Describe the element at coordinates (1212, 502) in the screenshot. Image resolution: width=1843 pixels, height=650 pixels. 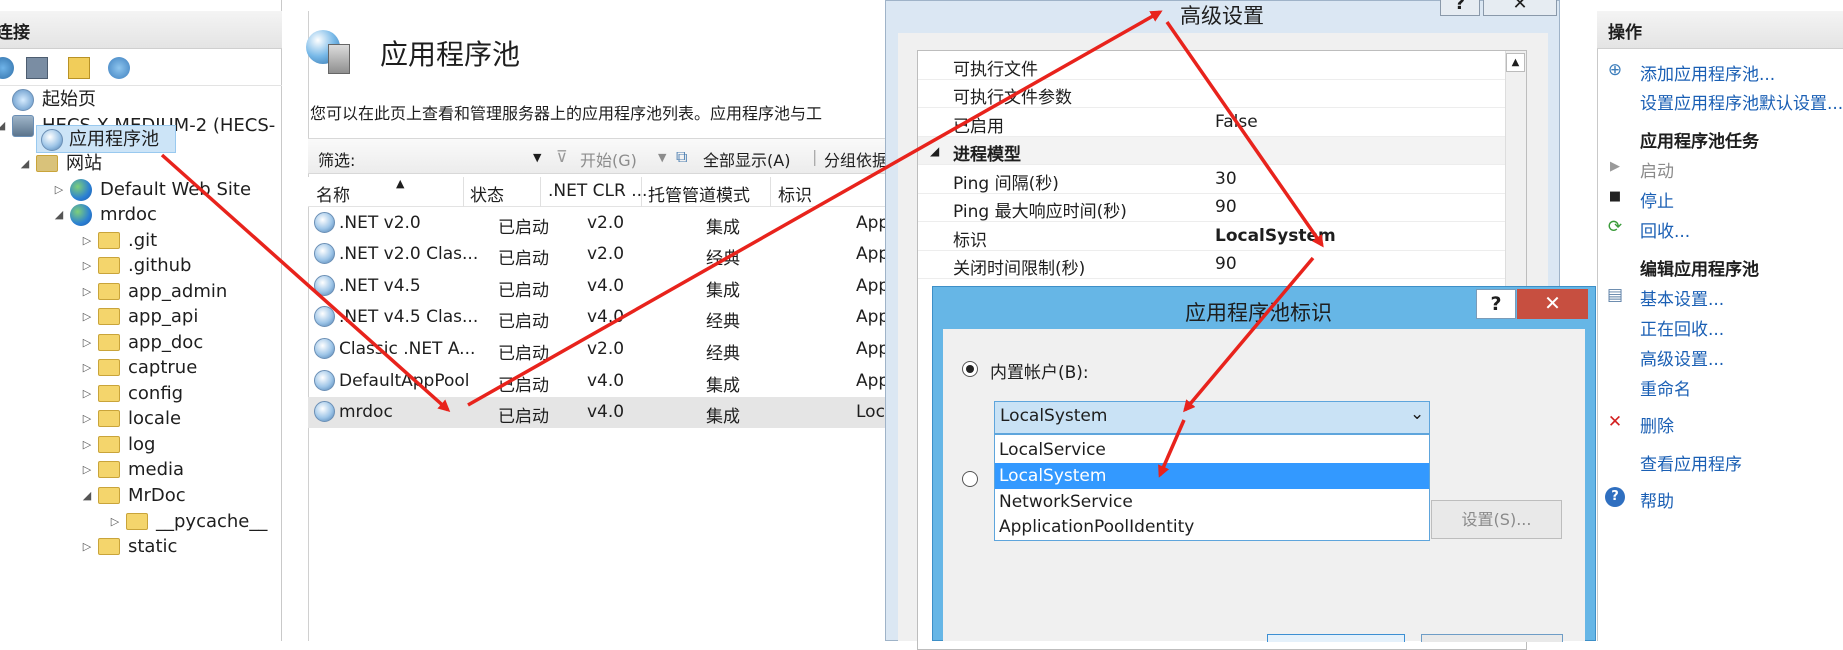
I see `dropdown-option: NetworkService` at that location.